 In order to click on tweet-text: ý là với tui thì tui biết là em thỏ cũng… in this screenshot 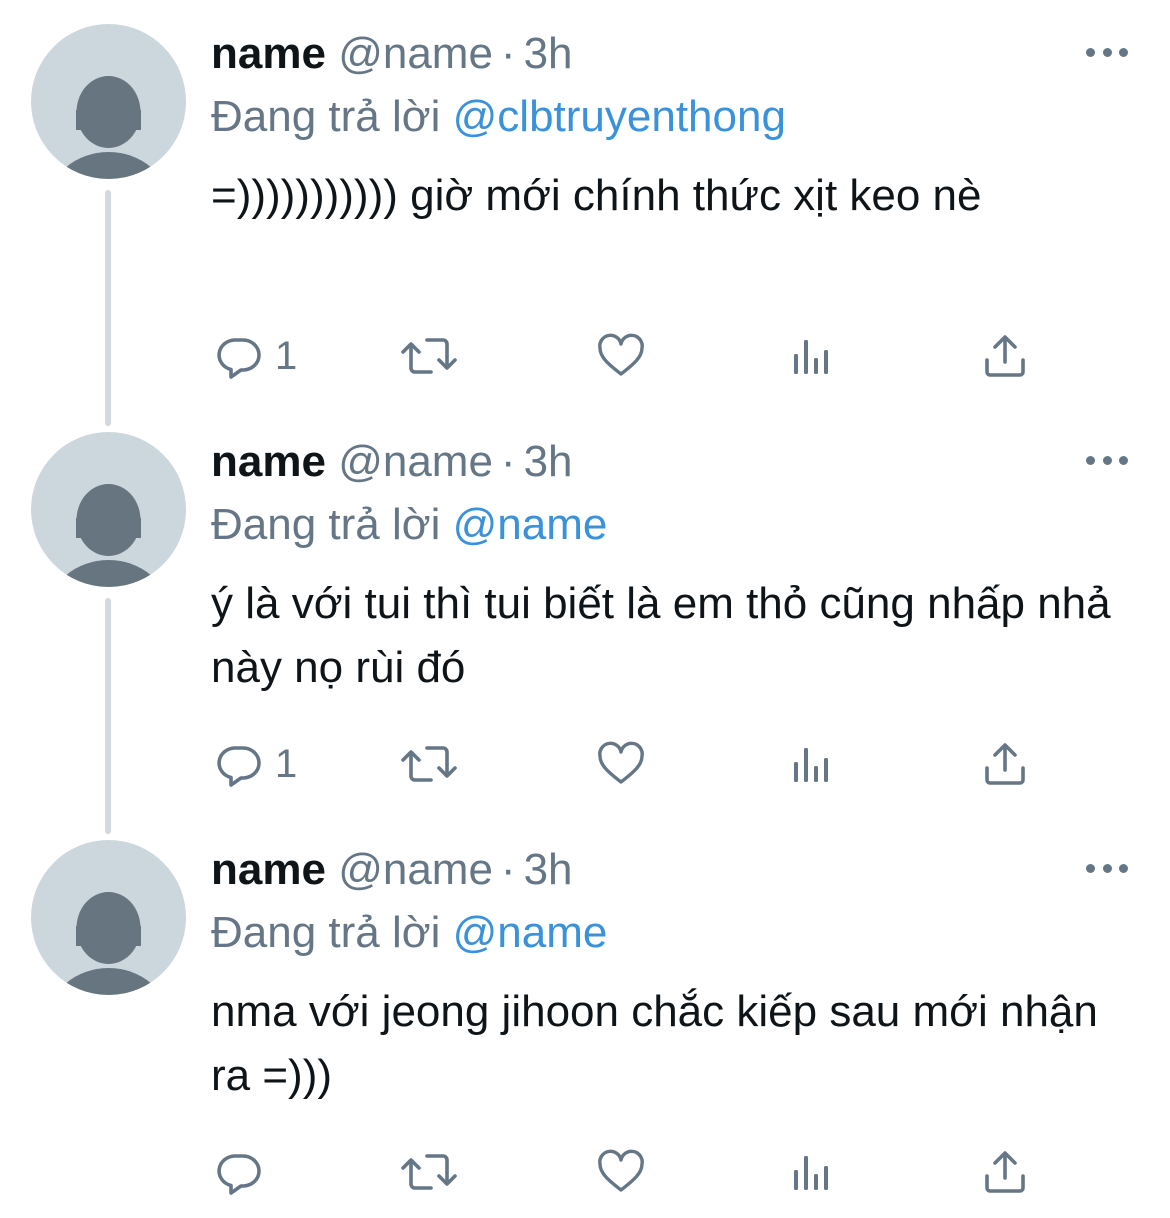, I will do `click(661, 635)`.